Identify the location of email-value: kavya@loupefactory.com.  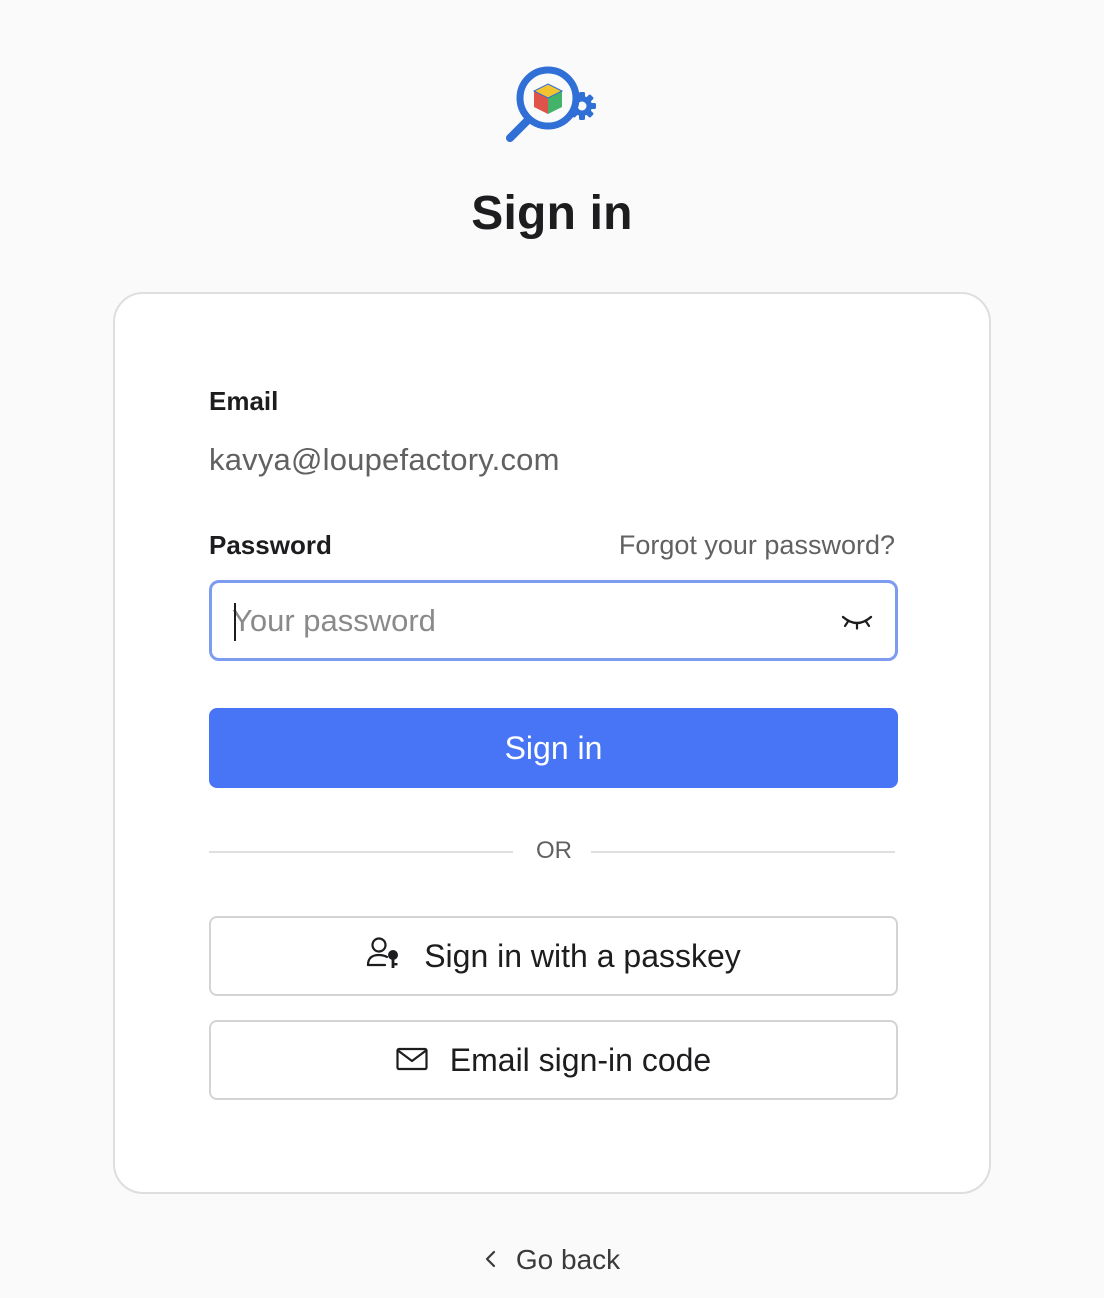
(384, 459).